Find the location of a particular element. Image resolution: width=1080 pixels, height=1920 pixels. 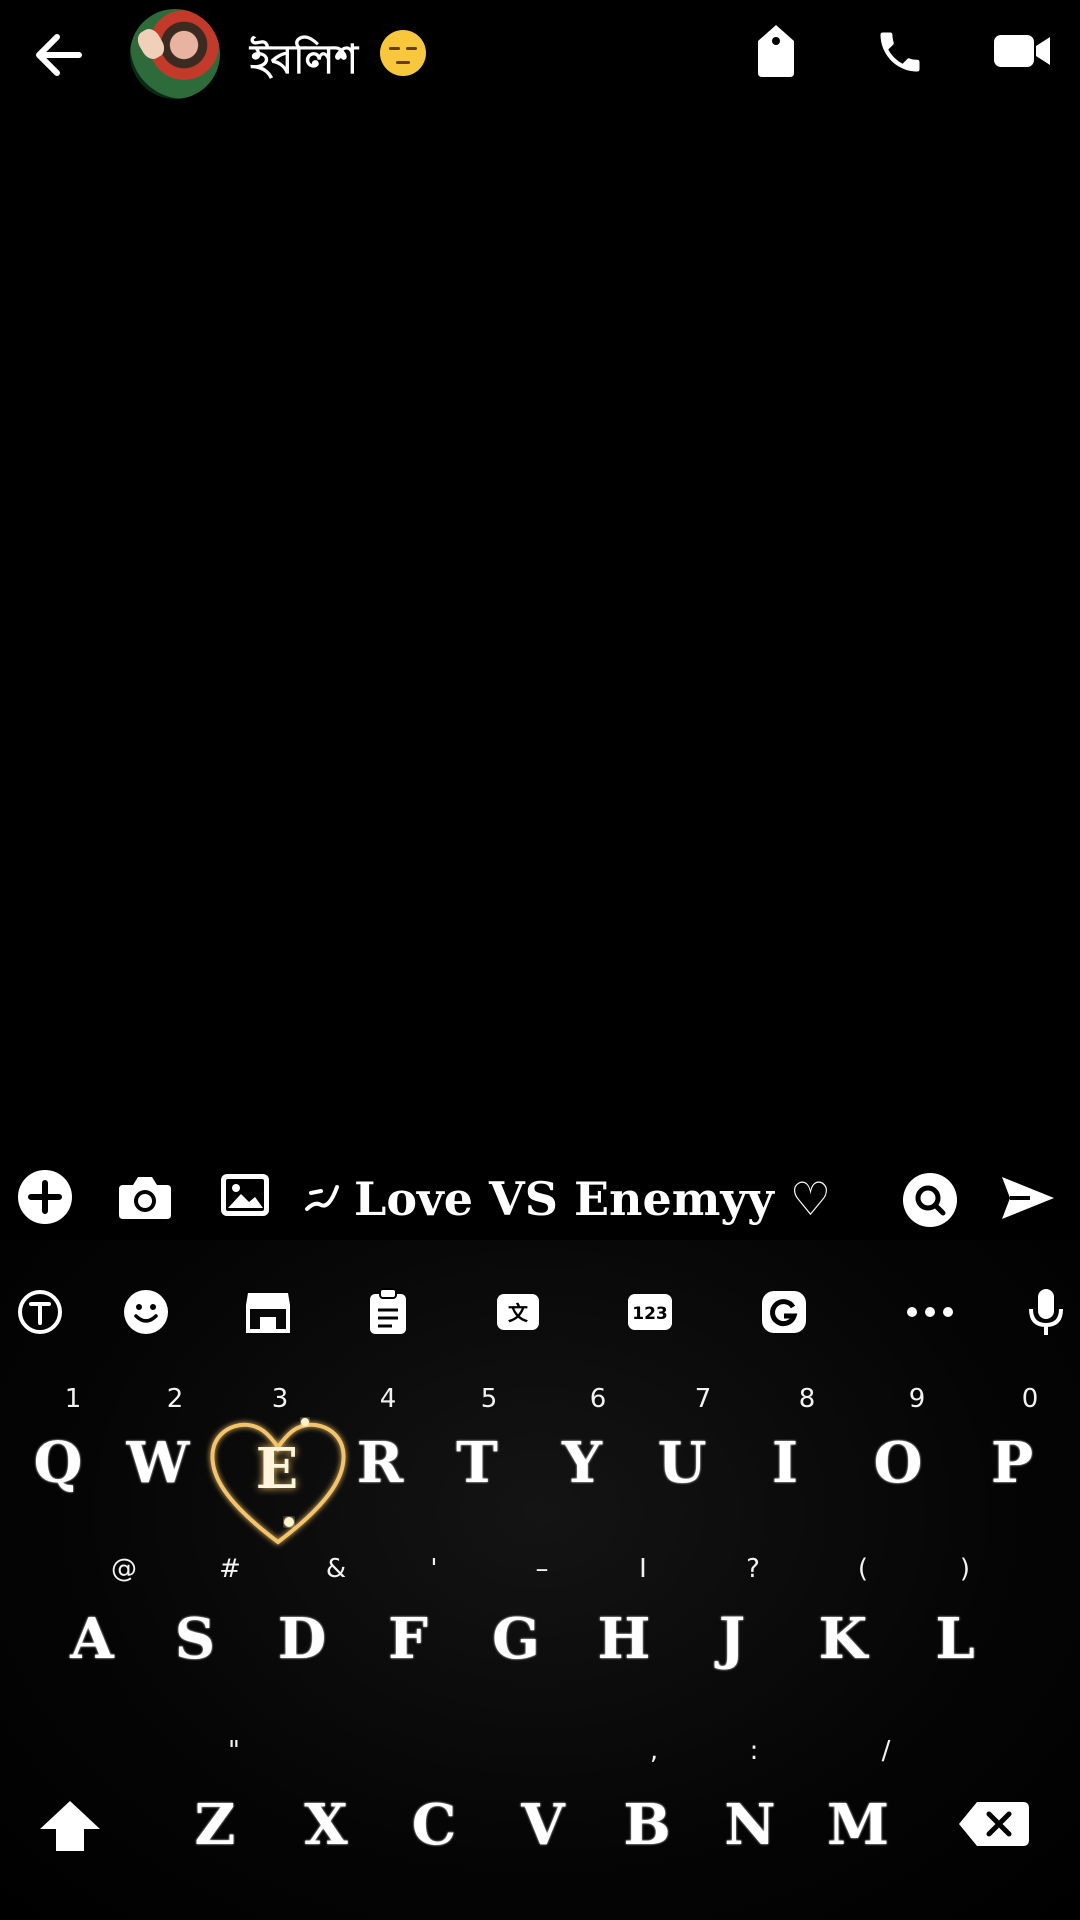

send-icon is located at coordinates (1028, 1198).